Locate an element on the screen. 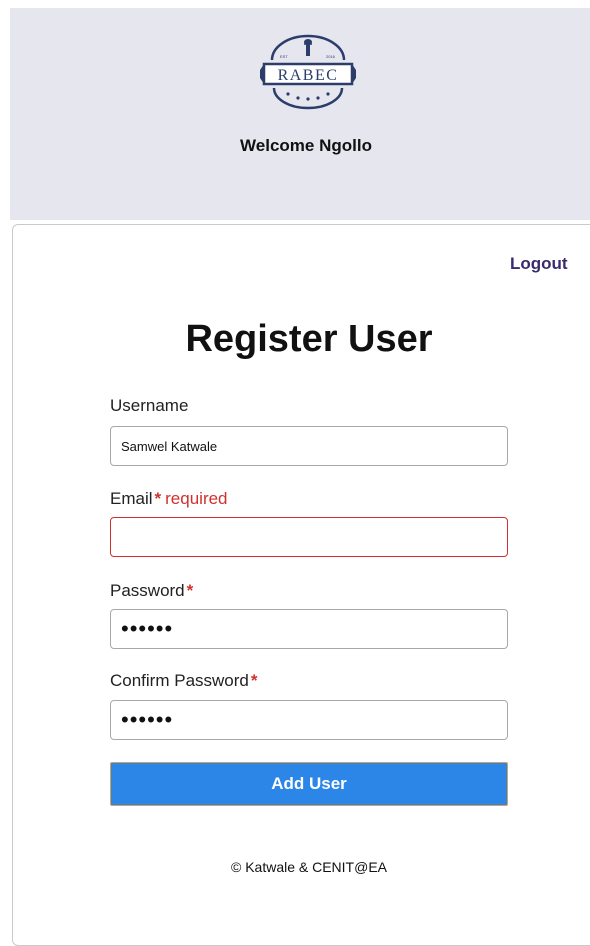 This screenshot has width=590, height=946. password-required-marker: * is located at coordinates (190, 590).